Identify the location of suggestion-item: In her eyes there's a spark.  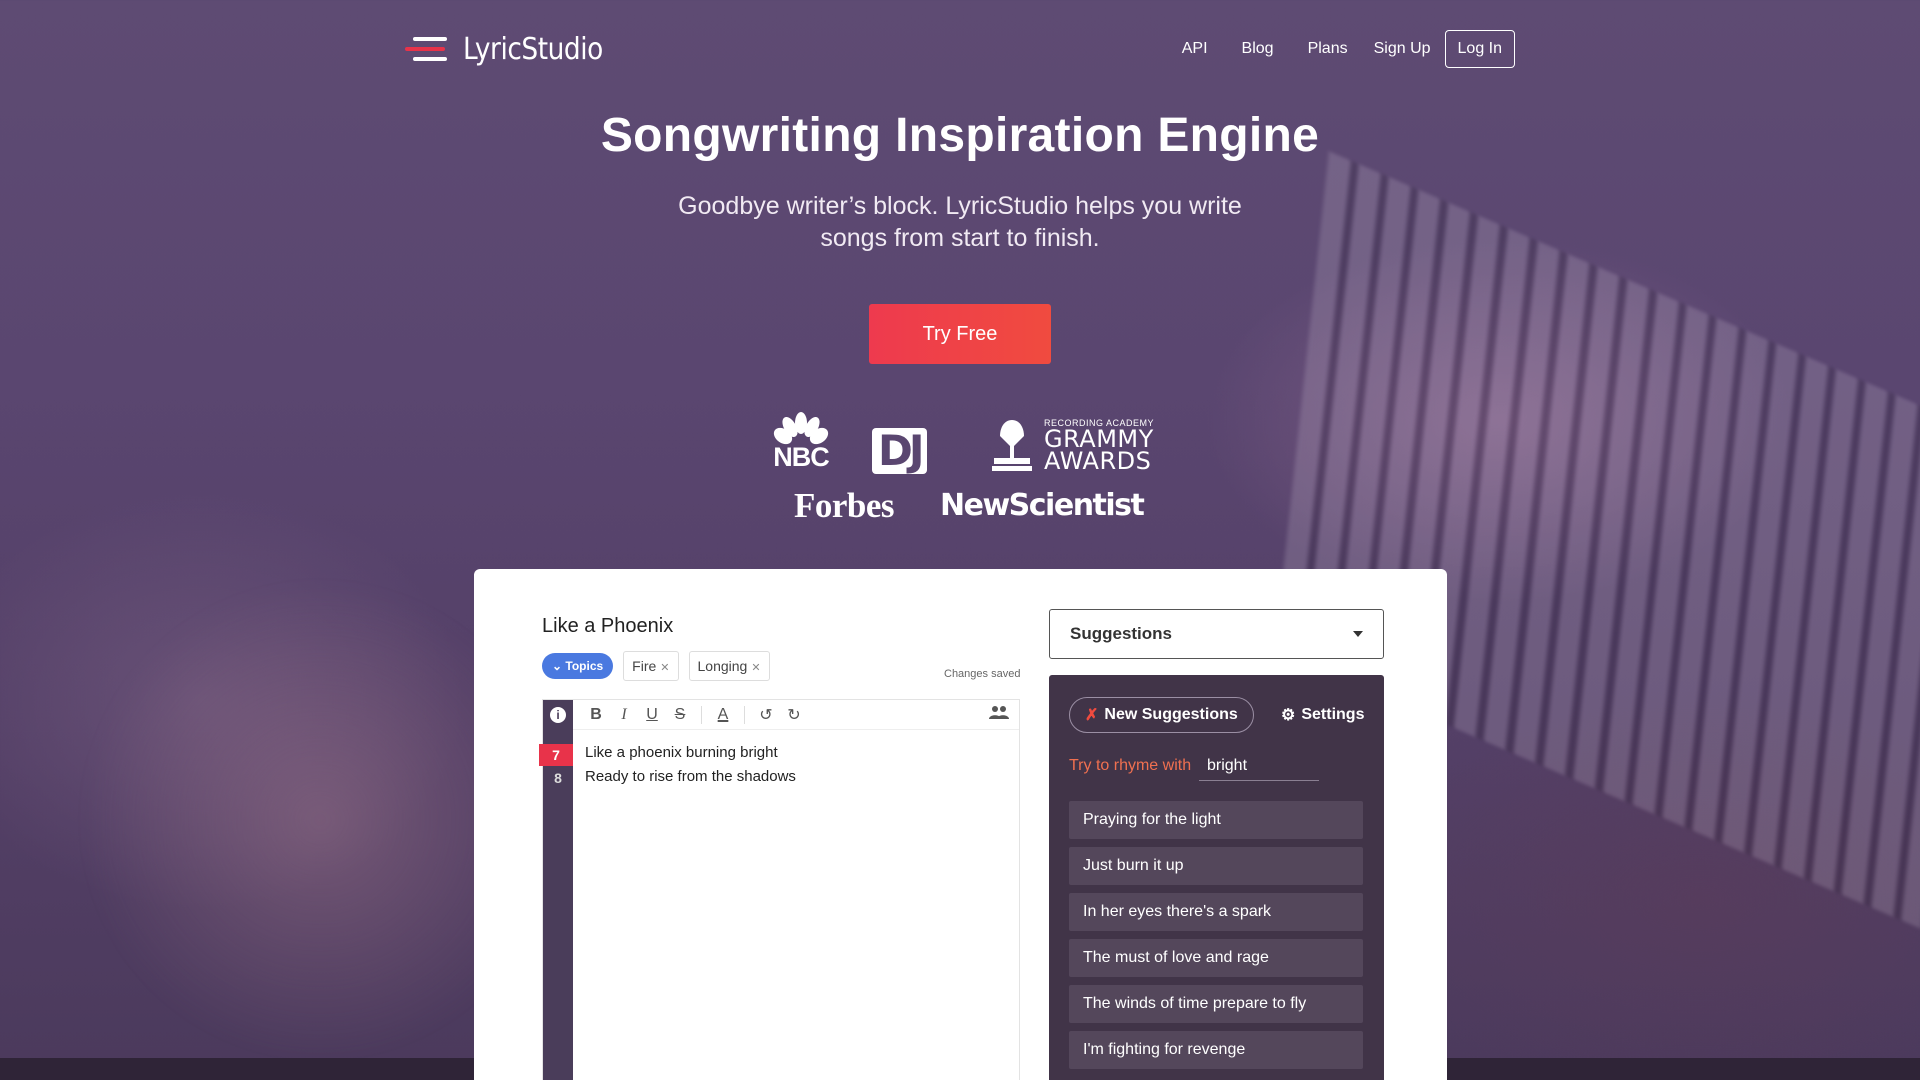
(1216, 912).